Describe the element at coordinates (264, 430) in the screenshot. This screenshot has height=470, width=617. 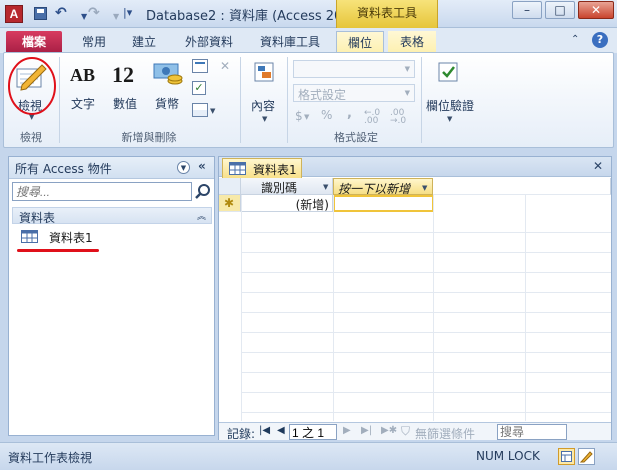
I see `first-record-icon: |◀` at that location.